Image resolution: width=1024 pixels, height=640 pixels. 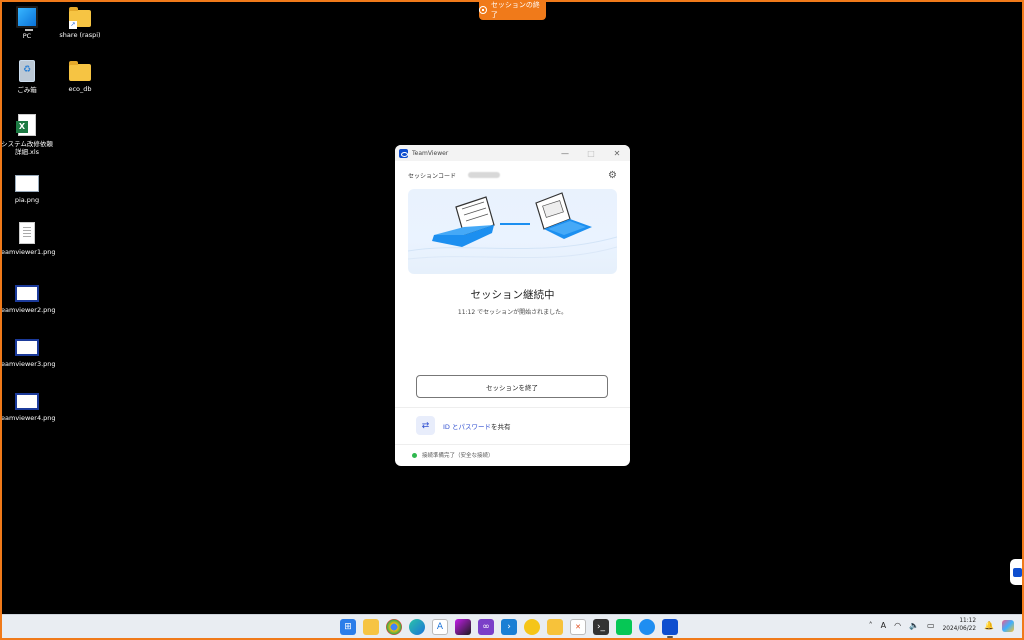 What do you see at coordinates (578, 627) in the screenshot?
I see `xampp-icon: ✕` at bounding box center [578, 627].